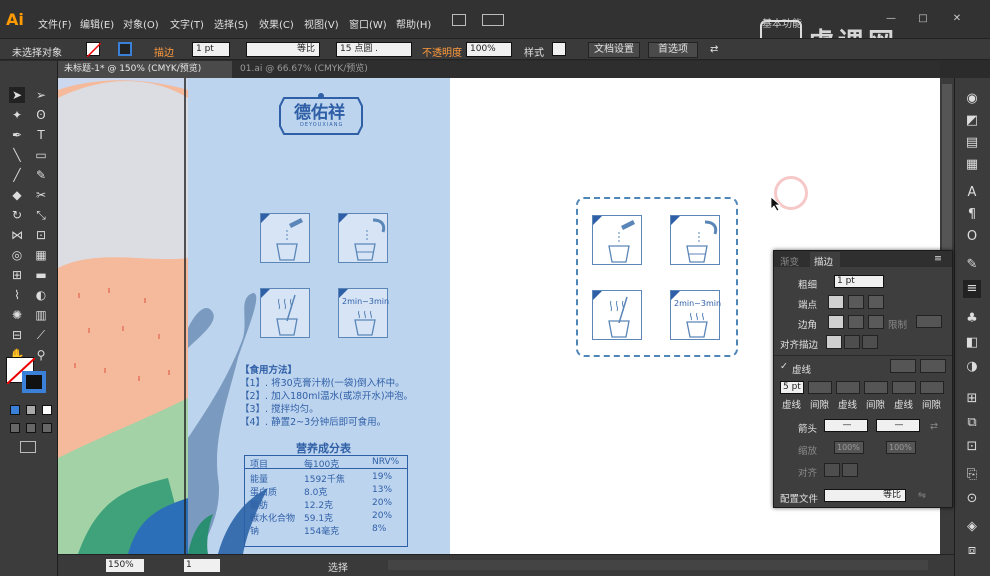  What do you see at coordinates (972, 319) in the screenshot?
I see `symbols-icon: ♣` at bounding box center [972, 319].